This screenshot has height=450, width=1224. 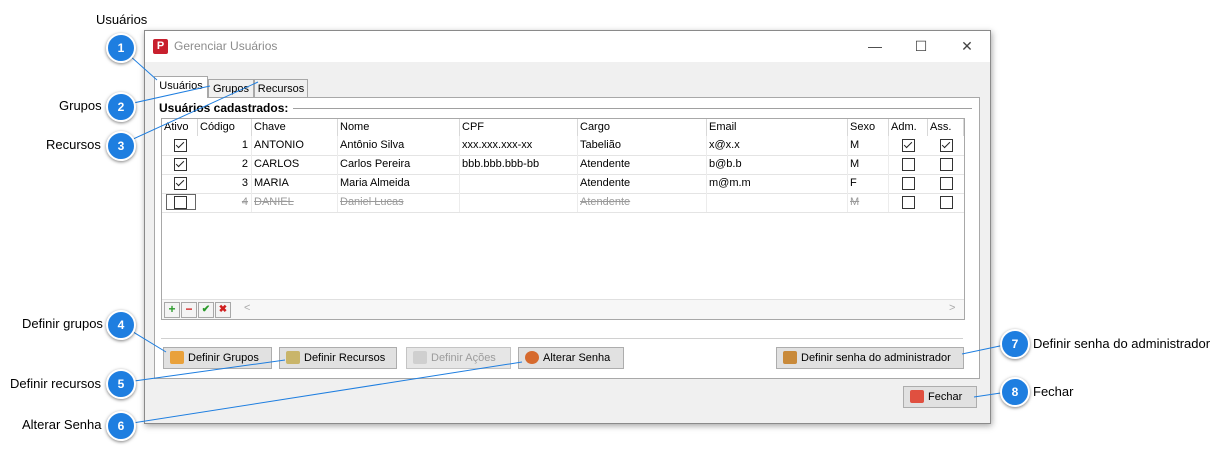 What do you see at coordinates (62, 424) in the screenshot?
I see `callout-6-label: Alterar Senha` at bounding box center [62, 424].